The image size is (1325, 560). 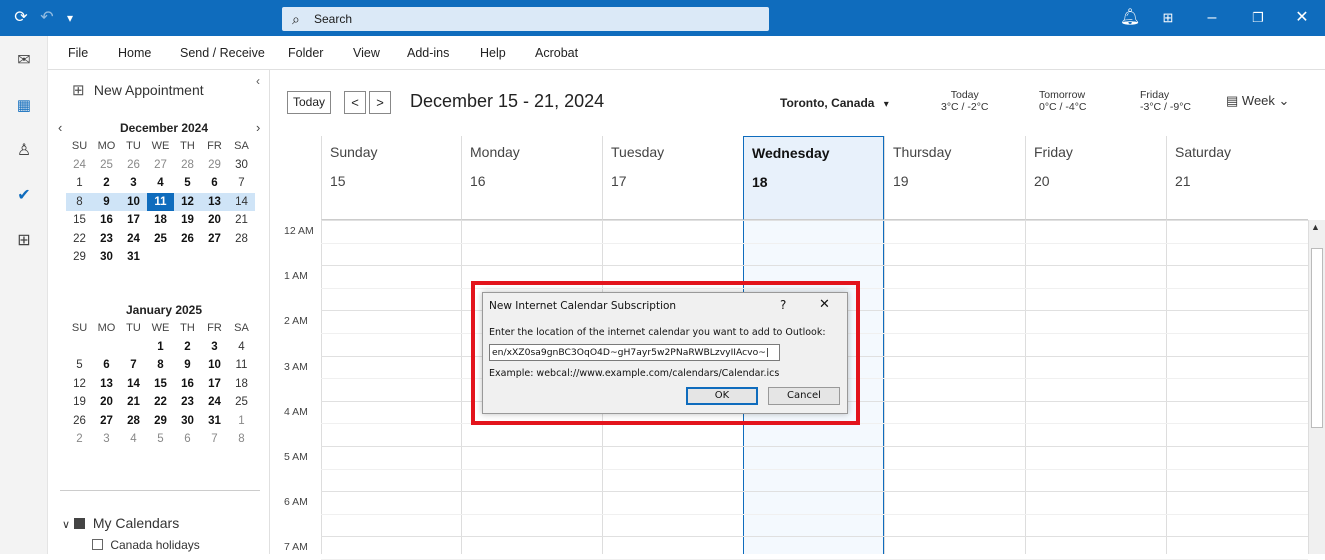 What do you see at coordinates (106, 220) in the screenshot?
I see `calendar-day: 16` at bounding box center [106, 220].